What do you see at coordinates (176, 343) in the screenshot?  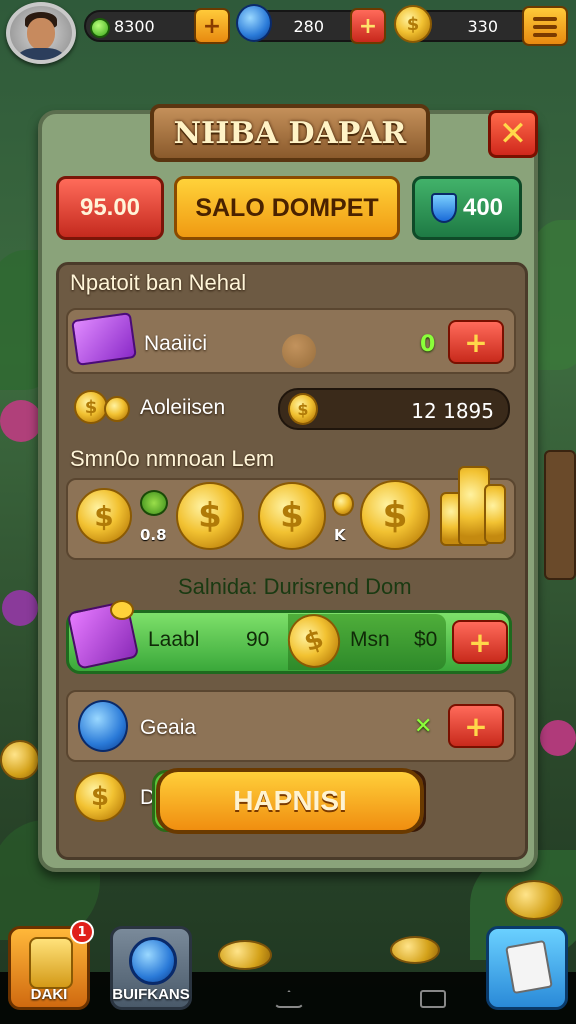 I see `naaiici-label: Naaiici` at bounding box center [176, 343].